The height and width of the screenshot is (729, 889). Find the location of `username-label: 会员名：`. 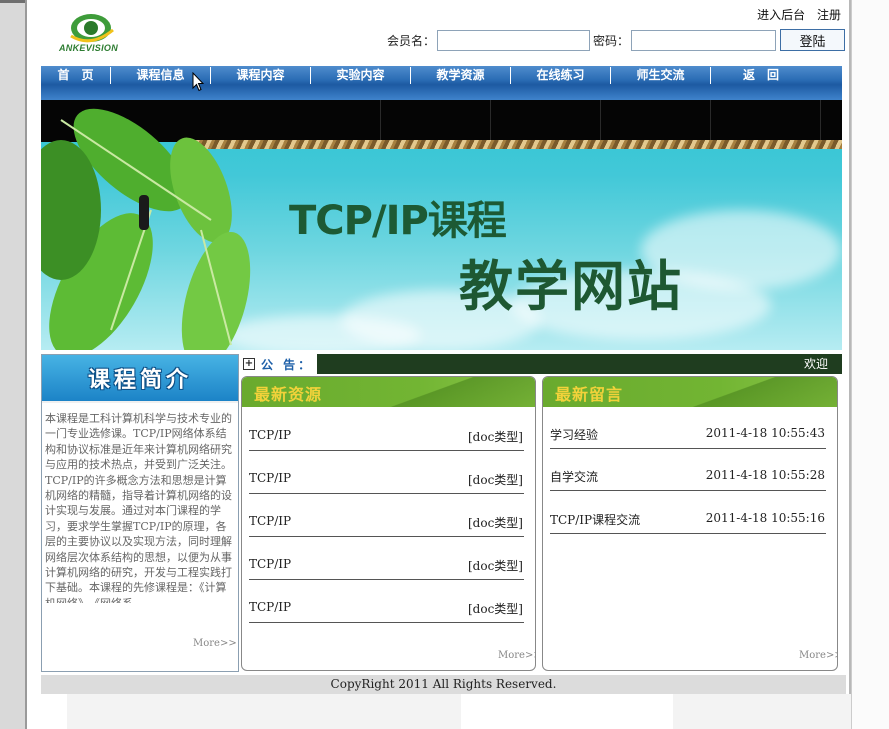

username-label: 会员名： is located at coordinates (411, 40).